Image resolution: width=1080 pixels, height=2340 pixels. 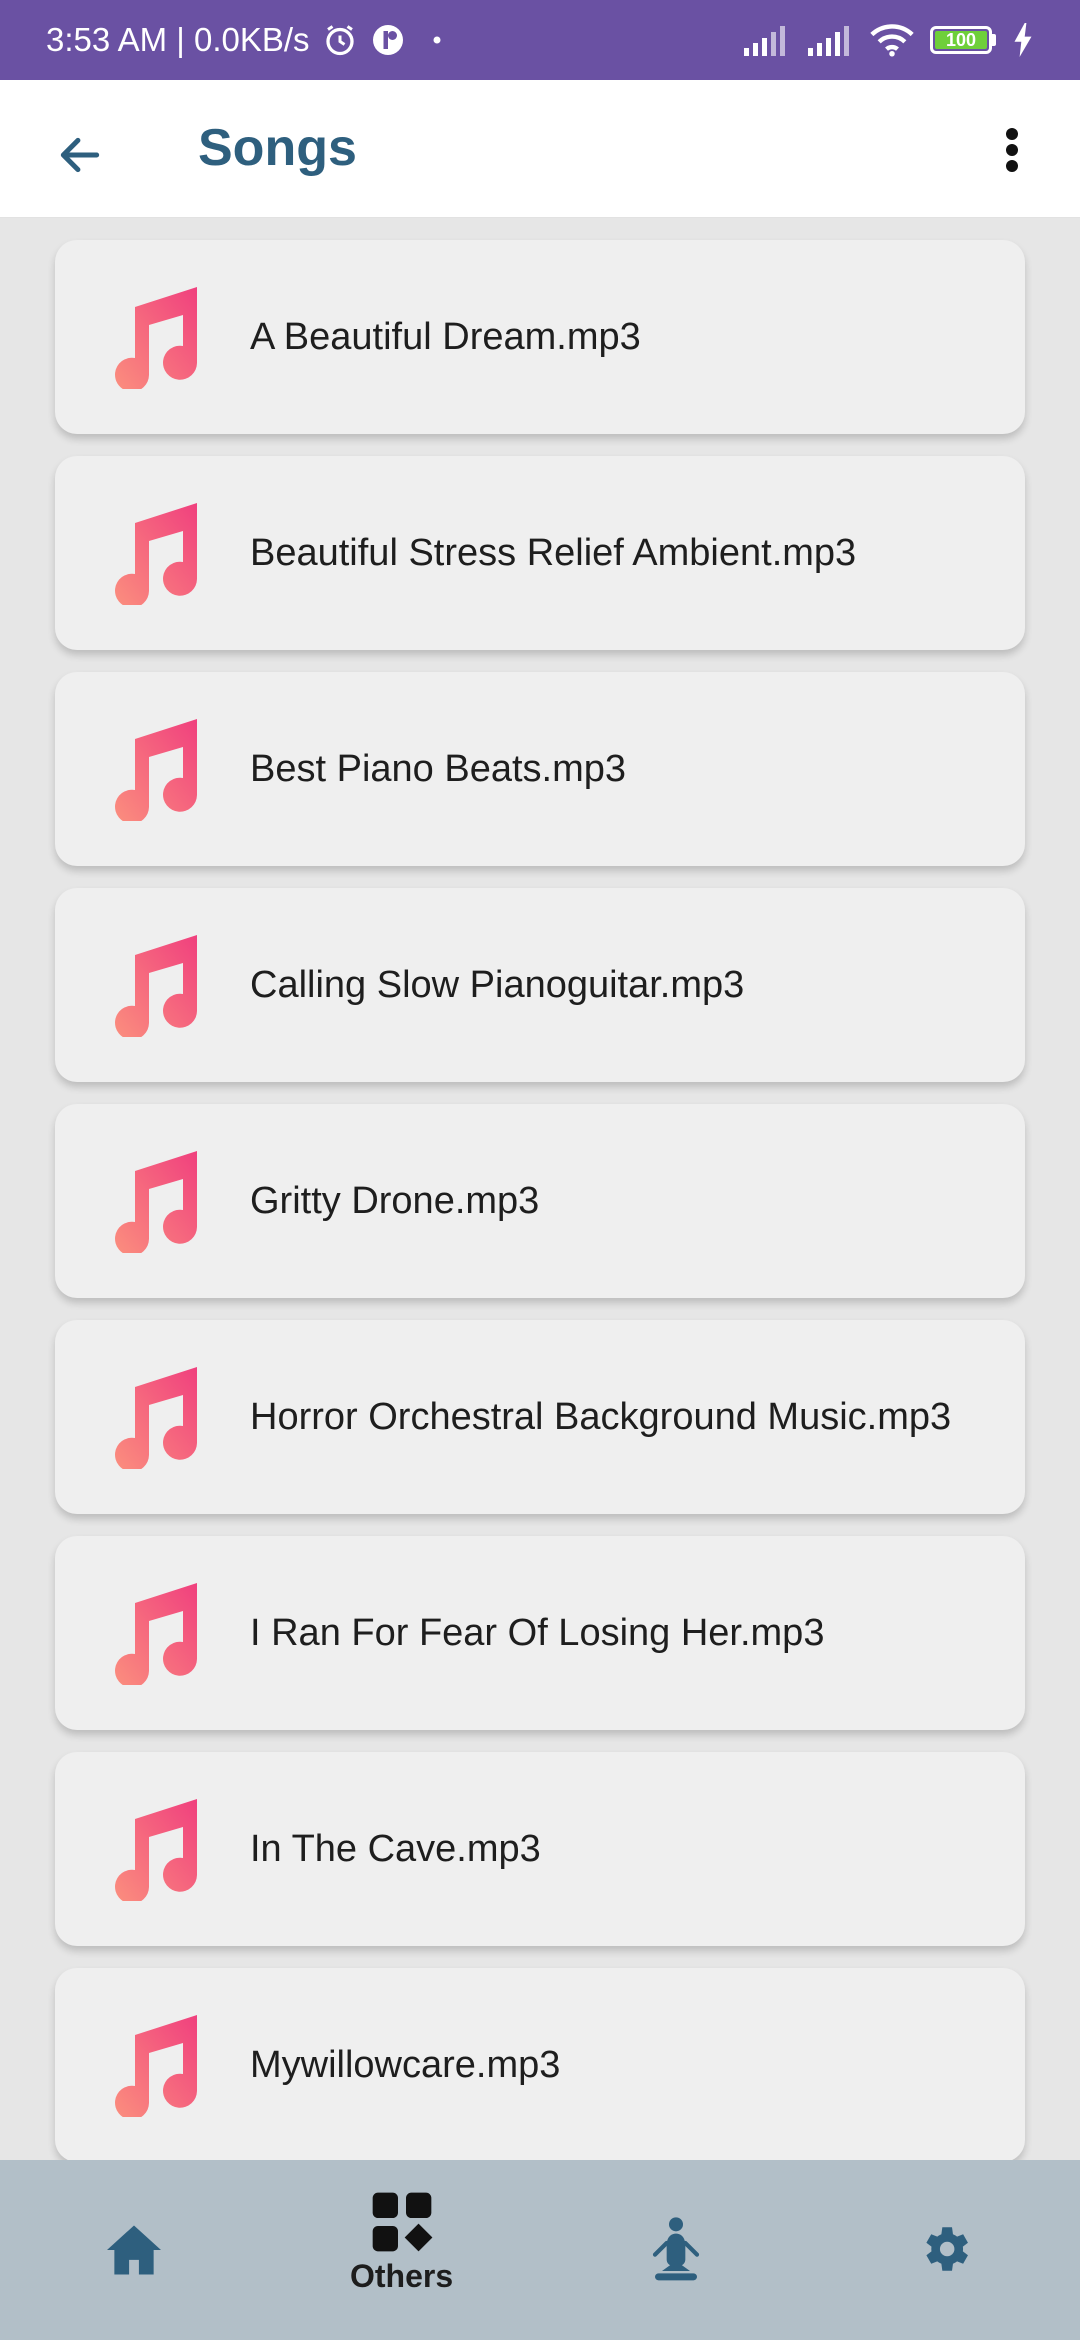 What do you see at coordinates (445, 336) in the screenshot?
I see `song-title: A Beautiful Dream.mp3` at bounding box center [445, 336].